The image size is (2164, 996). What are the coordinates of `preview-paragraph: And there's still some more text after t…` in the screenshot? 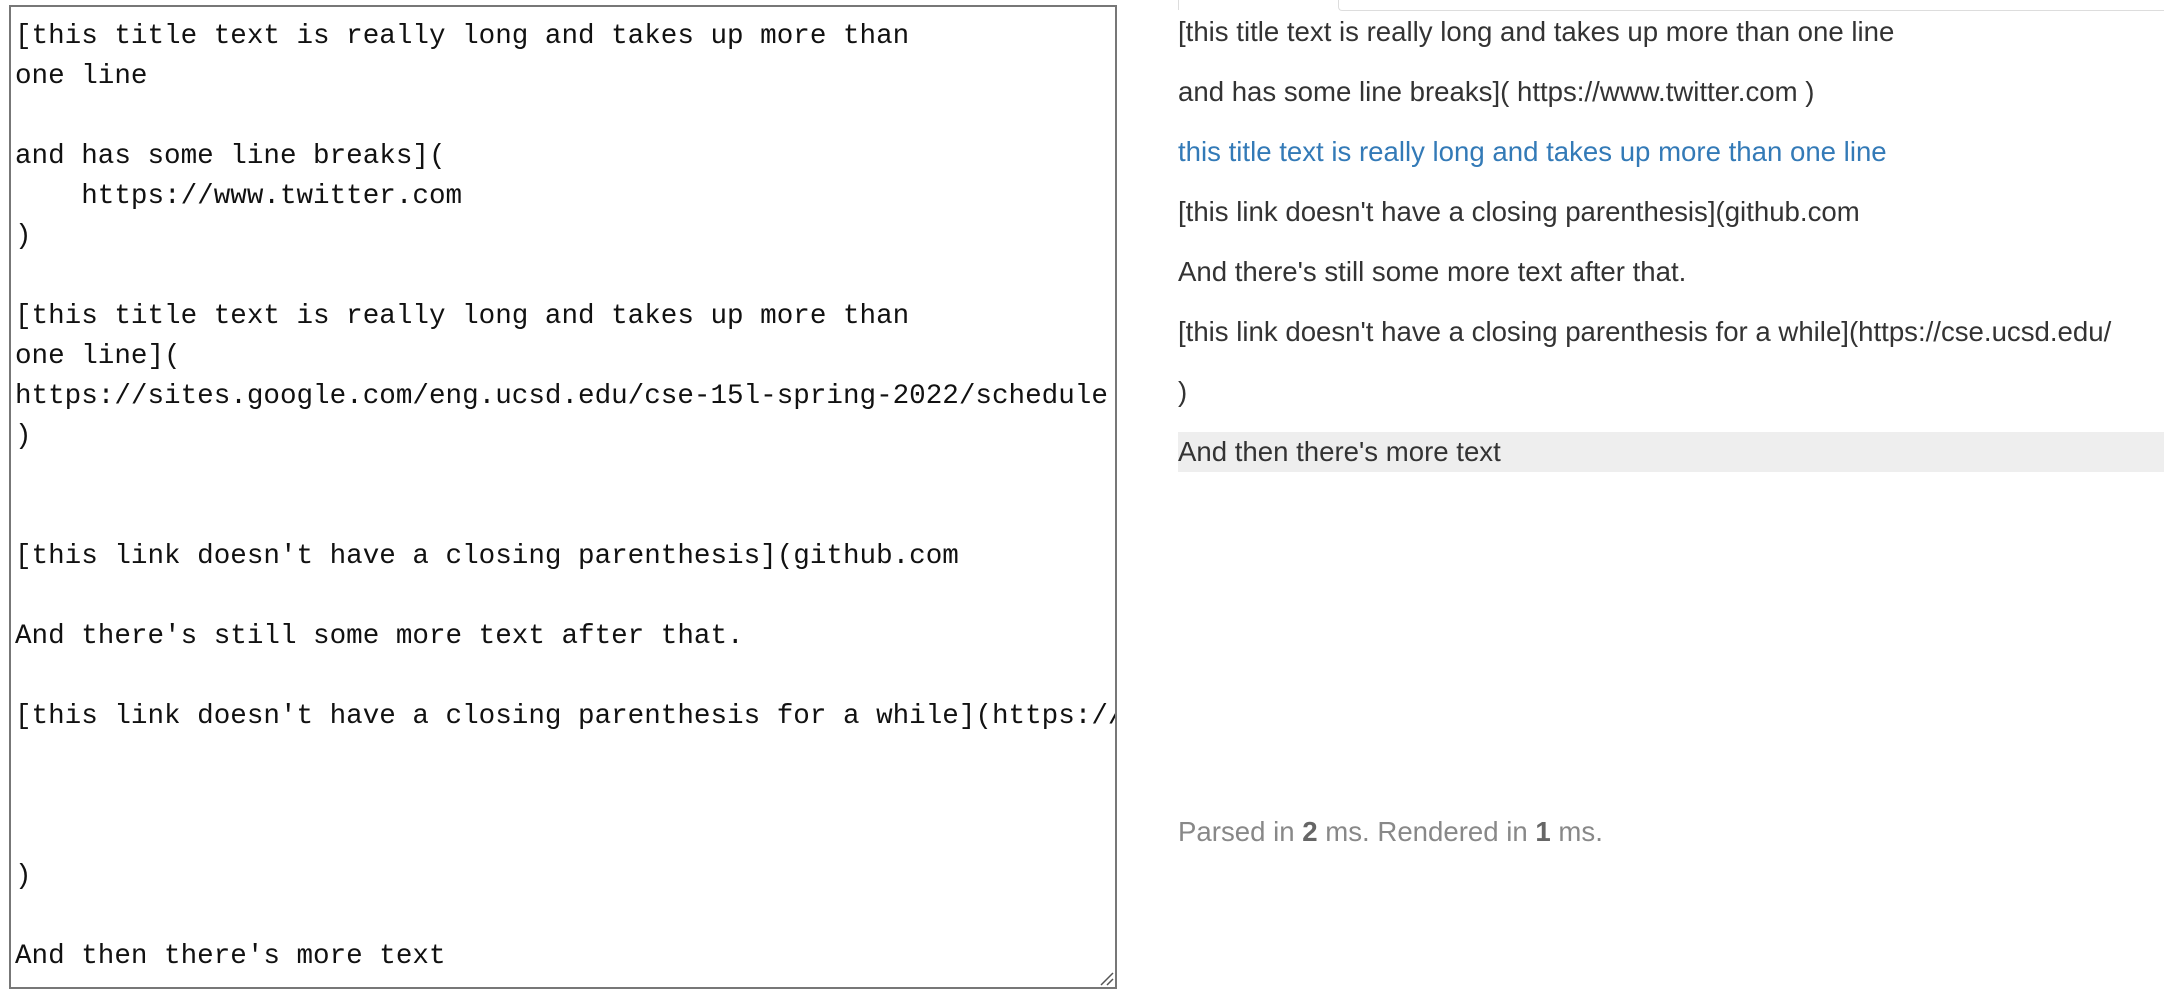 It's located at (1432, 271).